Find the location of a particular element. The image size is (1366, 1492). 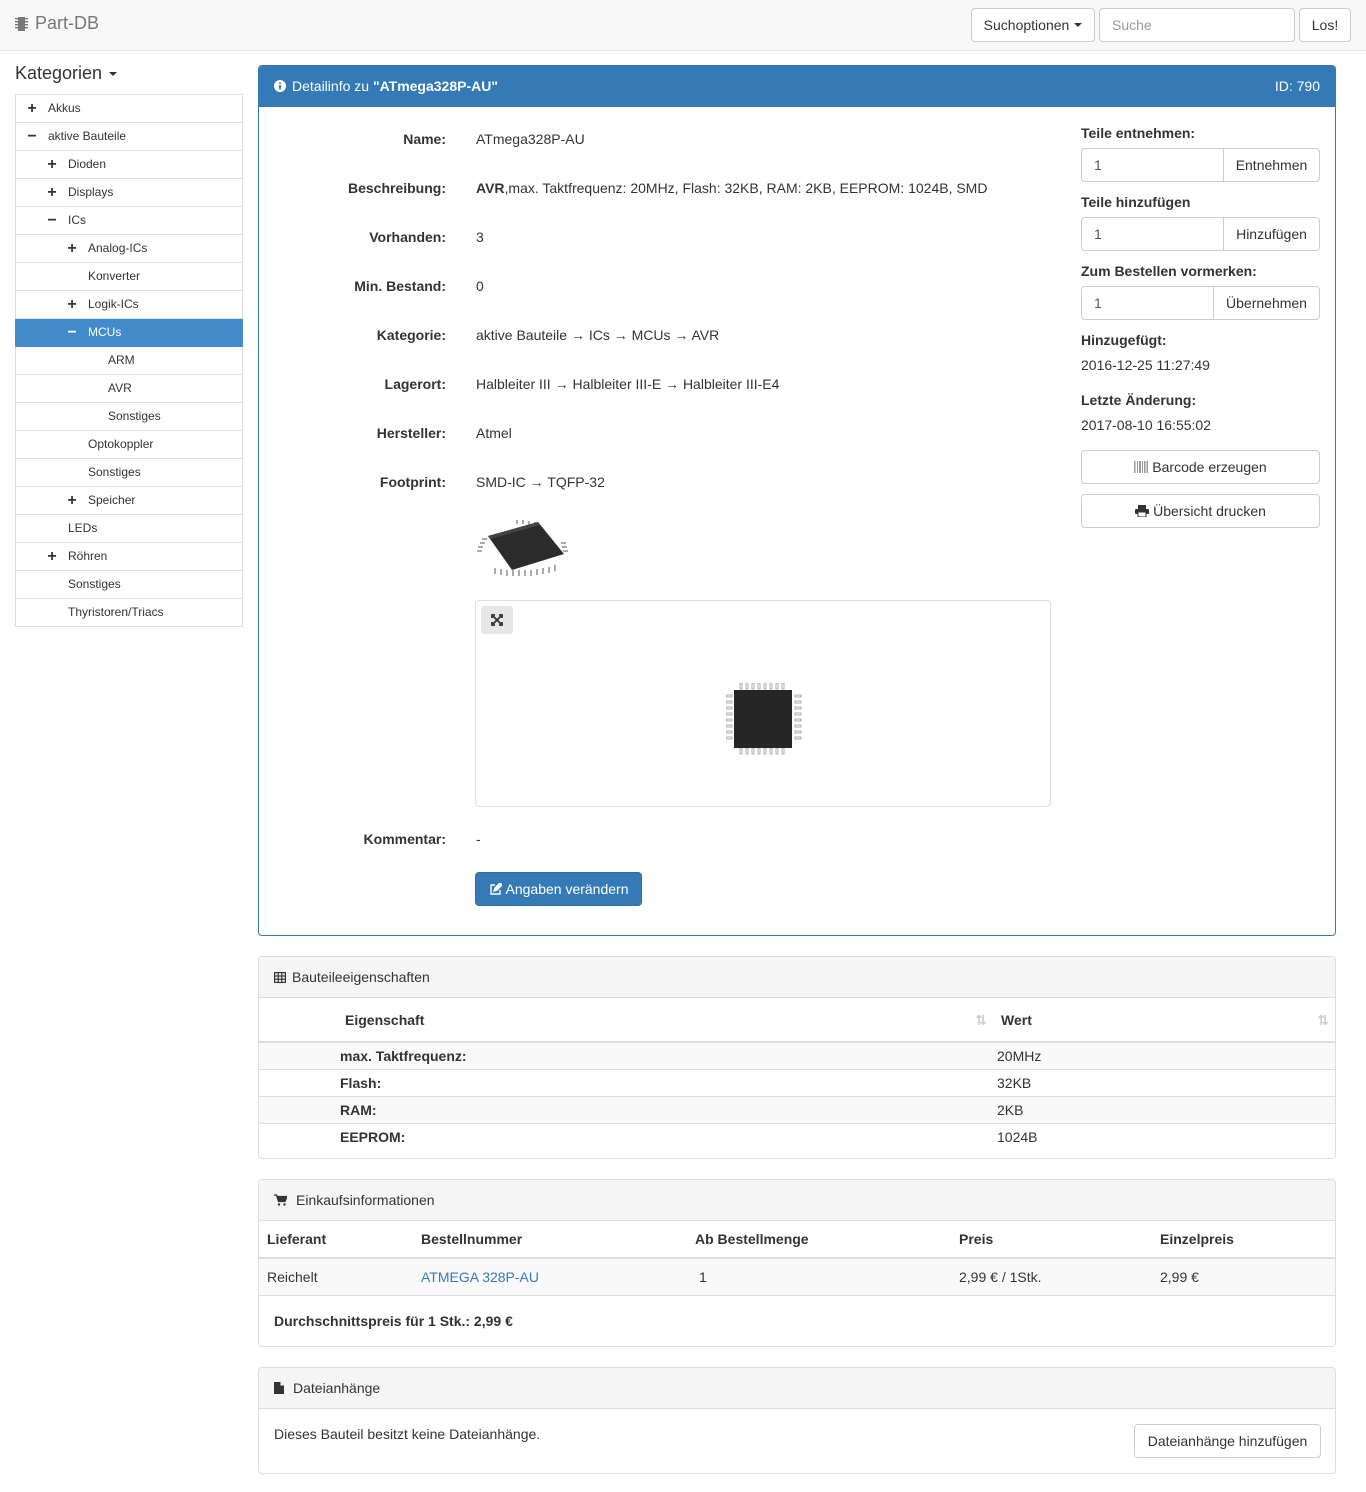

add-quantity-input is located at coordinates (1152, 234).